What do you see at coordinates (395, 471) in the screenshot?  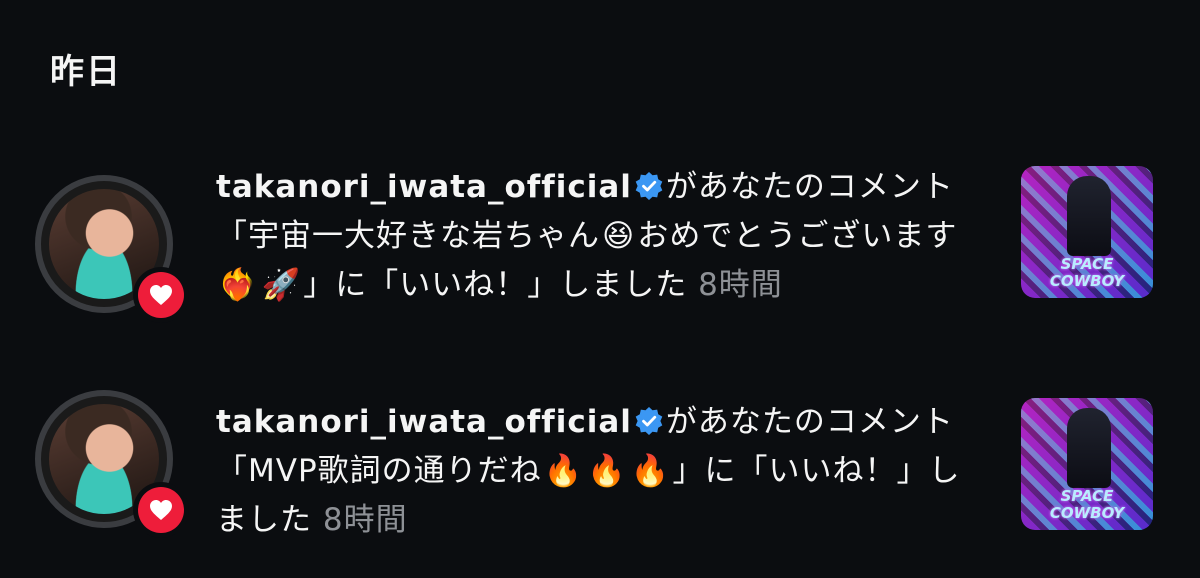 I see `comment-text: MVP歌詞の通りだね` at bounding box center [395, 471].